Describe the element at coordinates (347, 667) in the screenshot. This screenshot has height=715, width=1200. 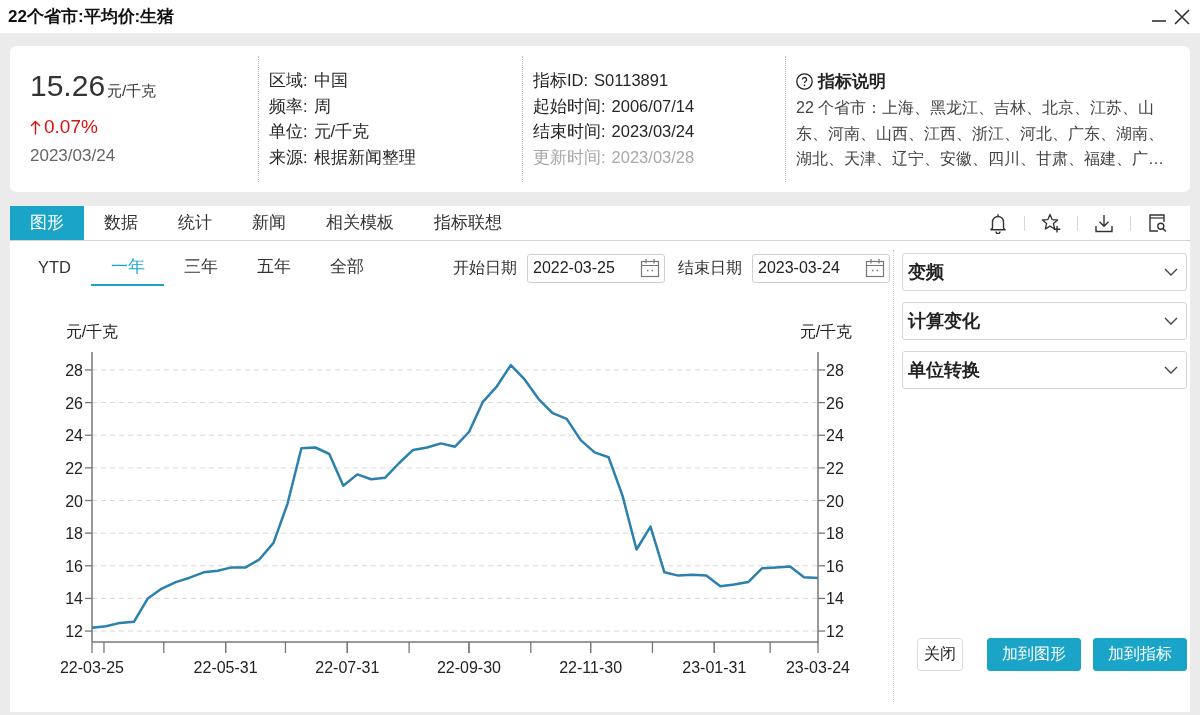
I see `x-tick-label: 22-07-31` at that location.